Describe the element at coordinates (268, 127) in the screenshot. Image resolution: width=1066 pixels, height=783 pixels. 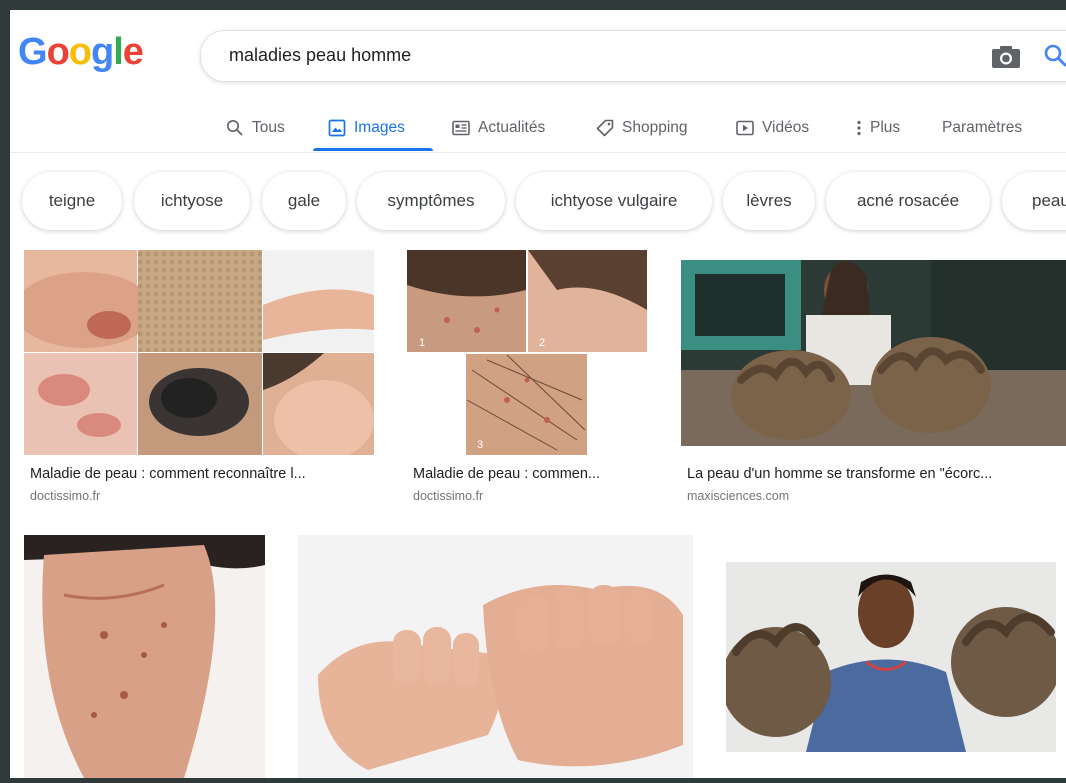
I see `tab-all-label: Tous` at that location.